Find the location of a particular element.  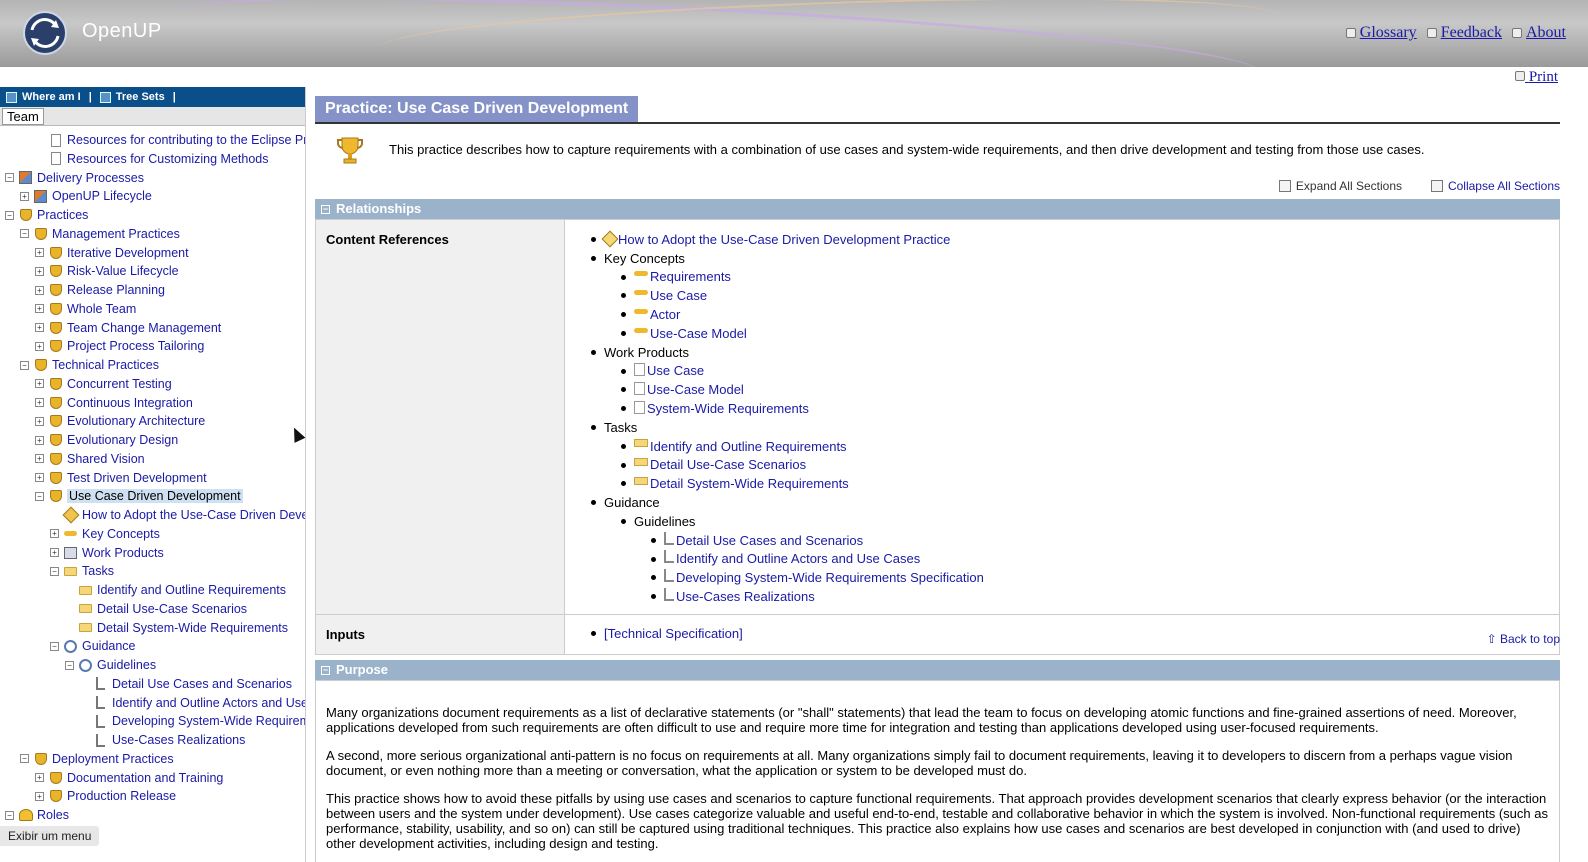

tree-item: + Team Change Management is located at coordinates (128, 328).